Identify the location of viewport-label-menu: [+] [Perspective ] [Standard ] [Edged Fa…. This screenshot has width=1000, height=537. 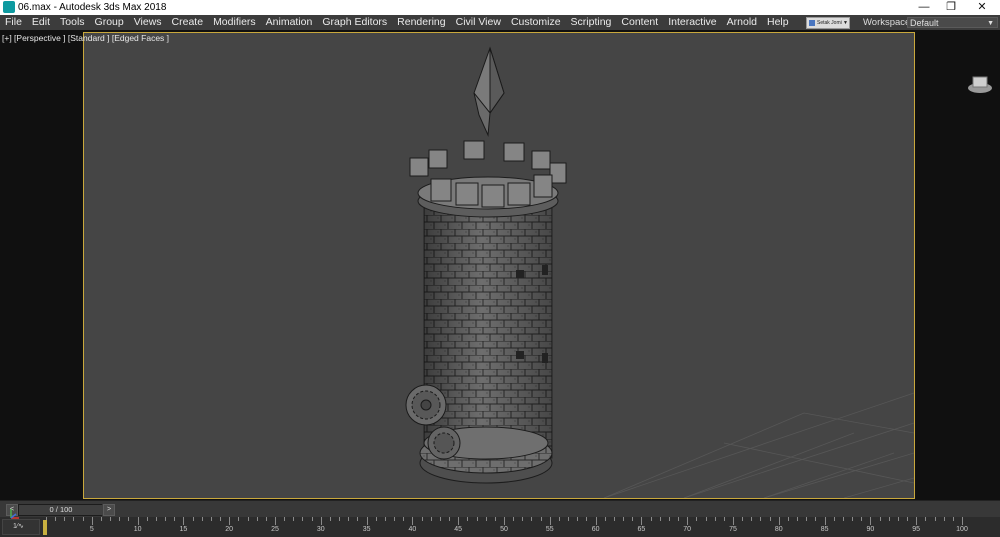
(85, 38).